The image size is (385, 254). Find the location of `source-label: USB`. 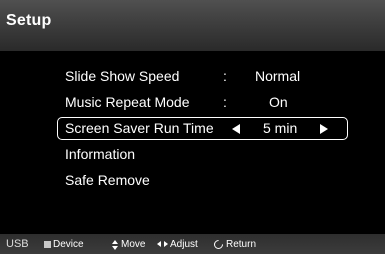

source-label: USB is located at coordinates (17, 244).